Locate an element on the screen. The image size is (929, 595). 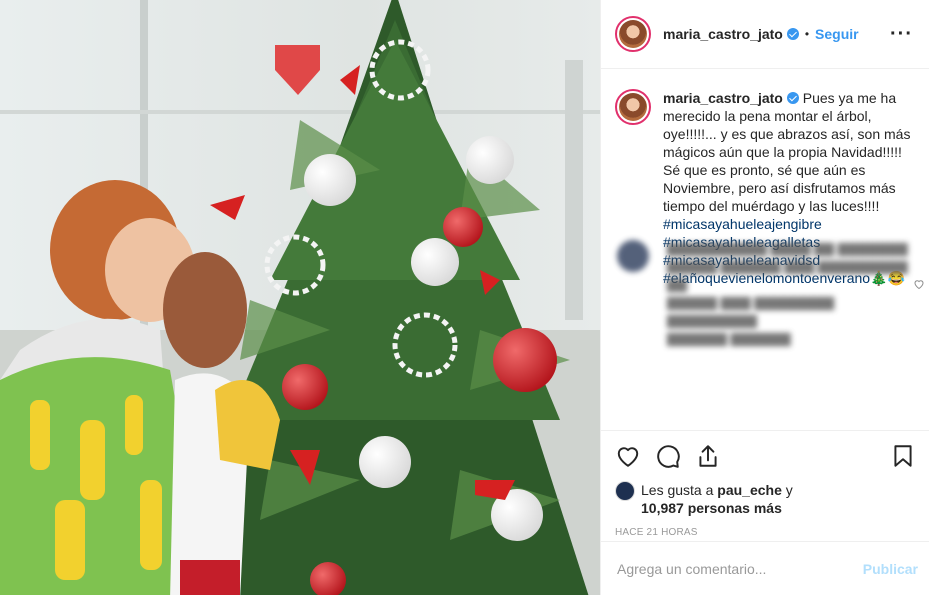
publish-button: Publicar is located at coordinates (890, 569).